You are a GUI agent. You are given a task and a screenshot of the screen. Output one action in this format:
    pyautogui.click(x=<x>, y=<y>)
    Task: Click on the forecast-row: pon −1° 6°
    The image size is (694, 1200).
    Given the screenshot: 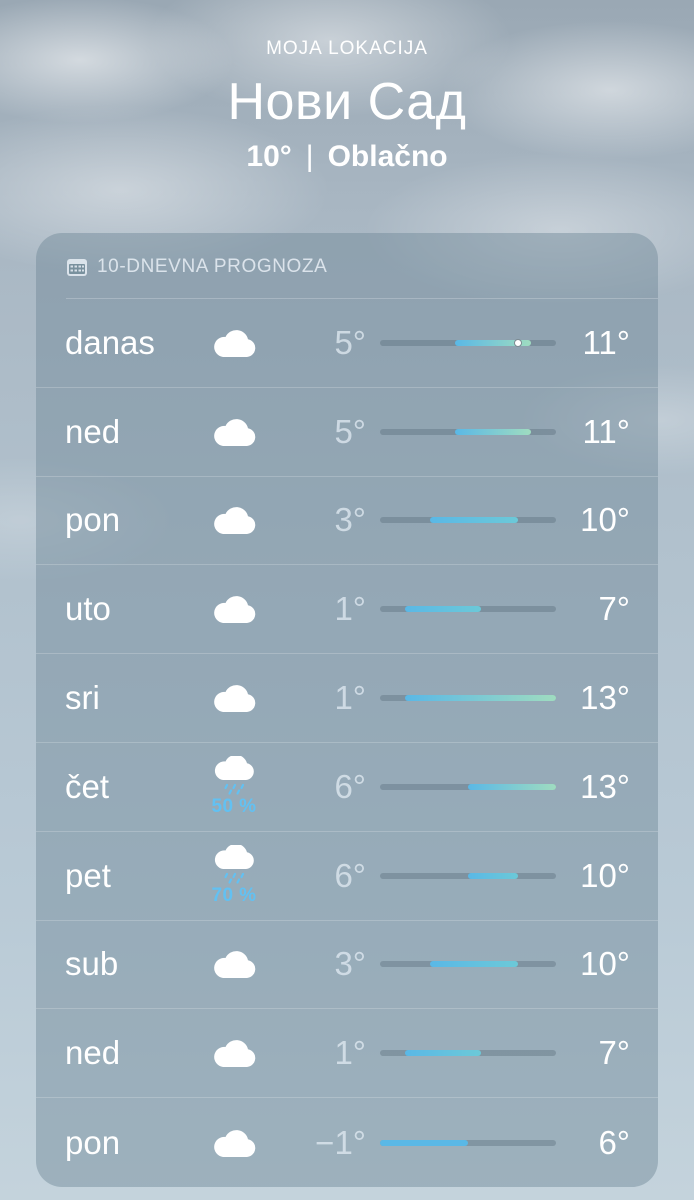 What is the action you would take?
    pyautogui.click(x=347, y=1142)
    